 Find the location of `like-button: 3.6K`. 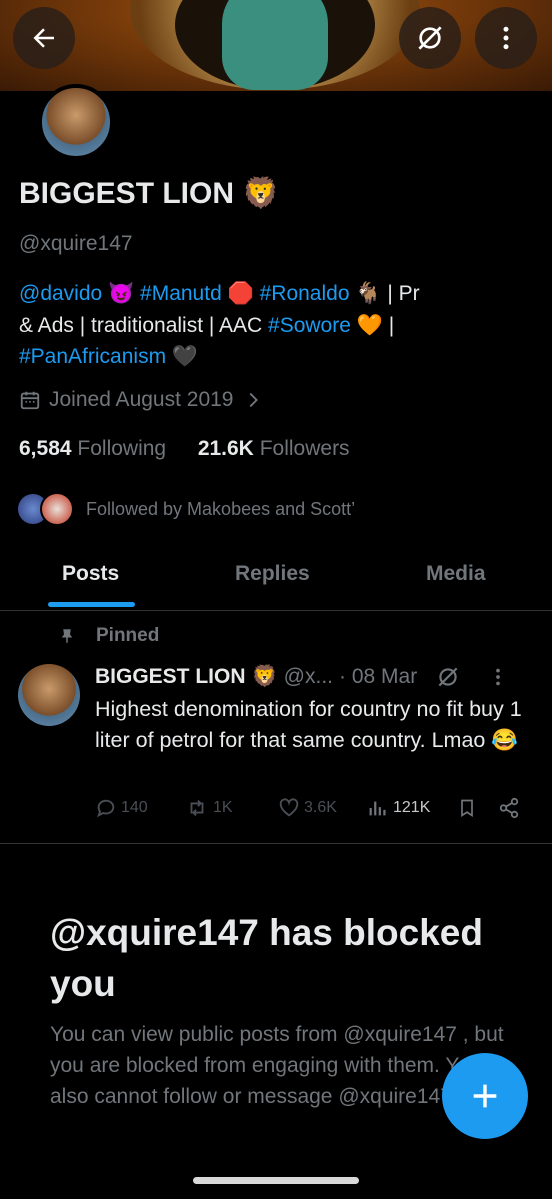

like-button: 3.6K is located at coordinates (307, 808).